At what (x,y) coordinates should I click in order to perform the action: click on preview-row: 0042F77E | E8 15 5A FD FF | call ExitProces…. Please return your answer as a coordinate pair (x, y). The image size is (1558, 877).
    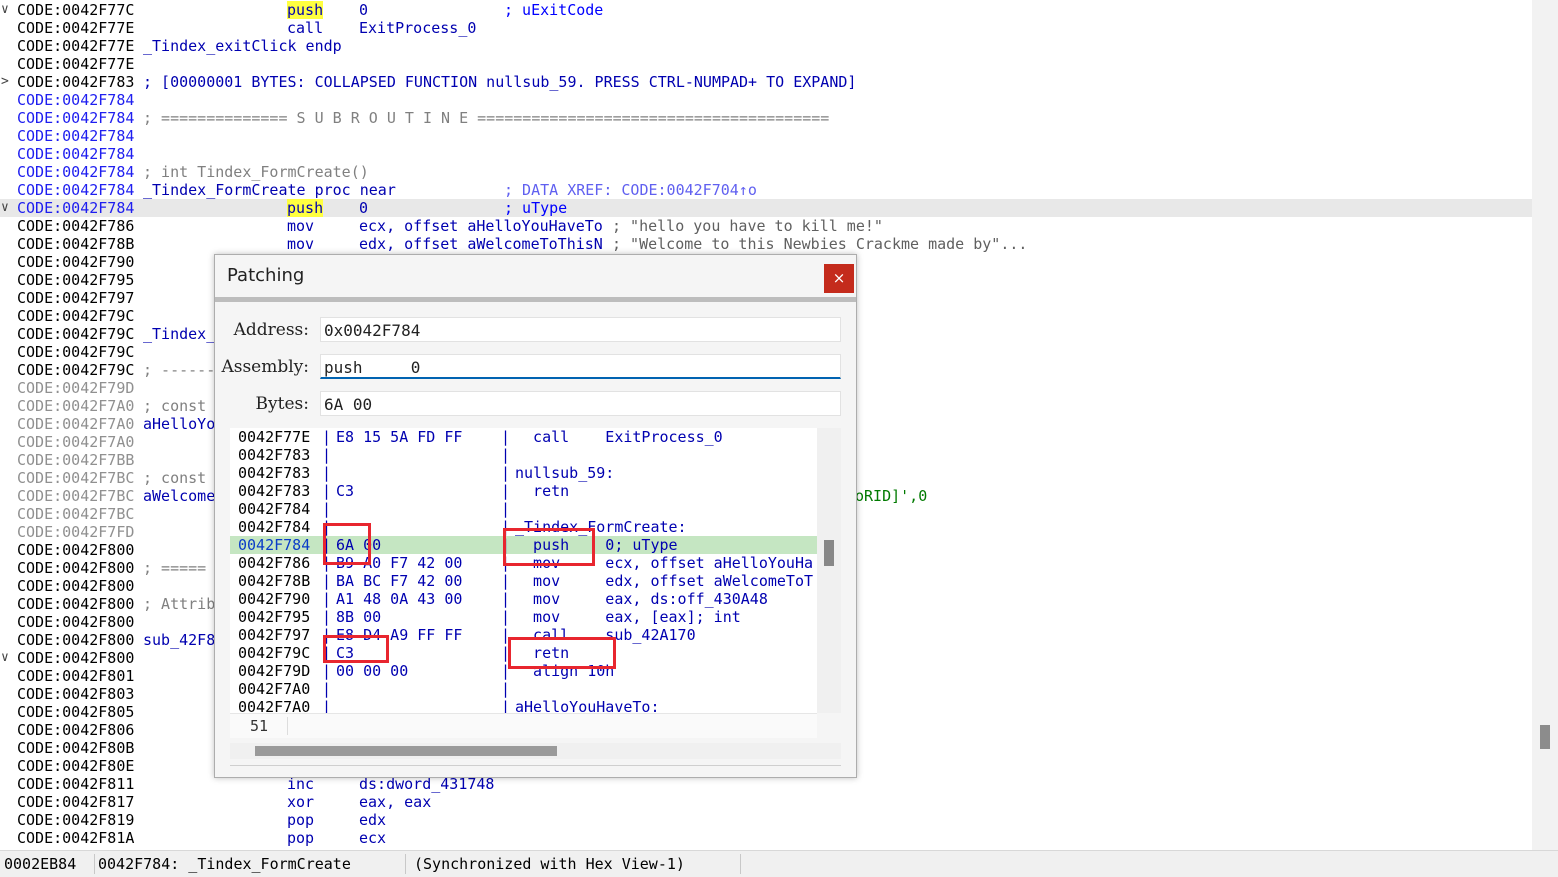
    Looking at the image, I should click on (523, 437).